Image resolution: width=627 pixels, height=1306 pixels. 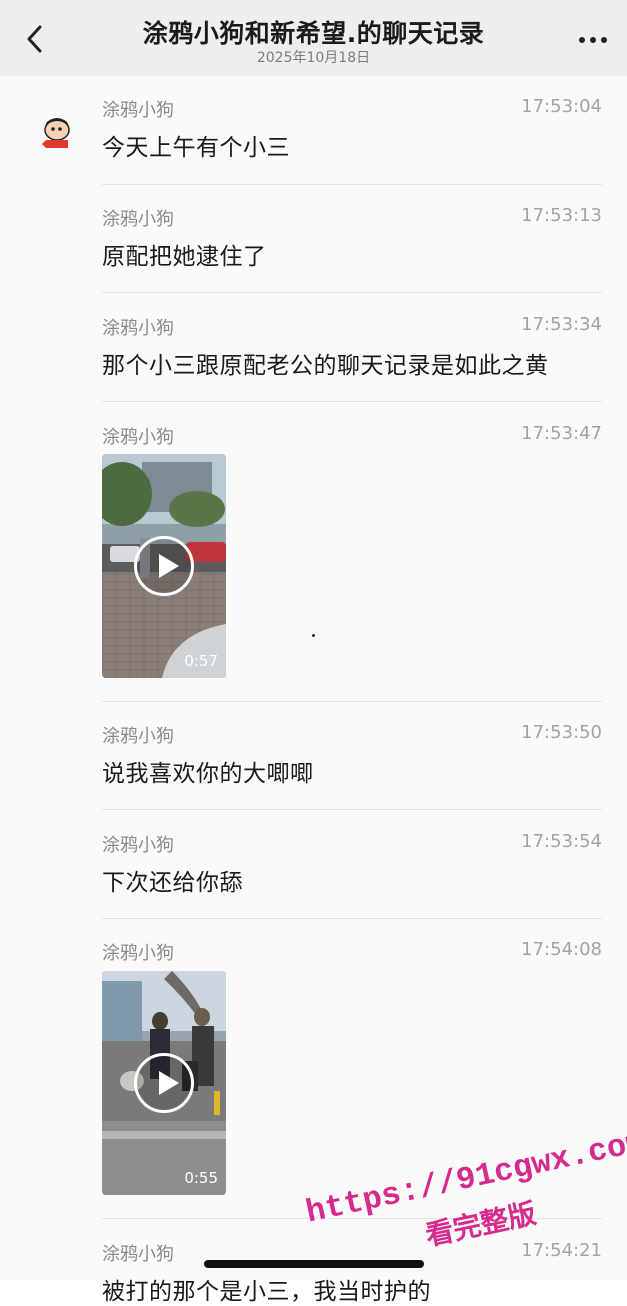 I want to click on message-item: 涂鸦小狗 17:53:13 原配把她逮住了, so click(x=352, y=237).